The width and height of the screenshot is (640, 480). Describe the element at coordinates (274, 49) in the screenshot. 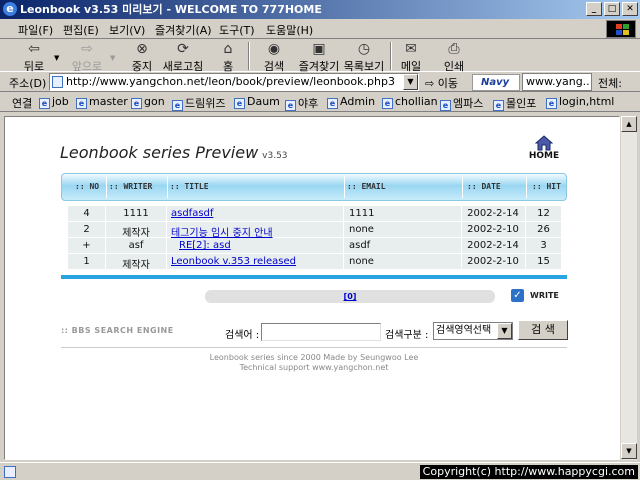

I see `search-globe-icon: ◉` at that location.